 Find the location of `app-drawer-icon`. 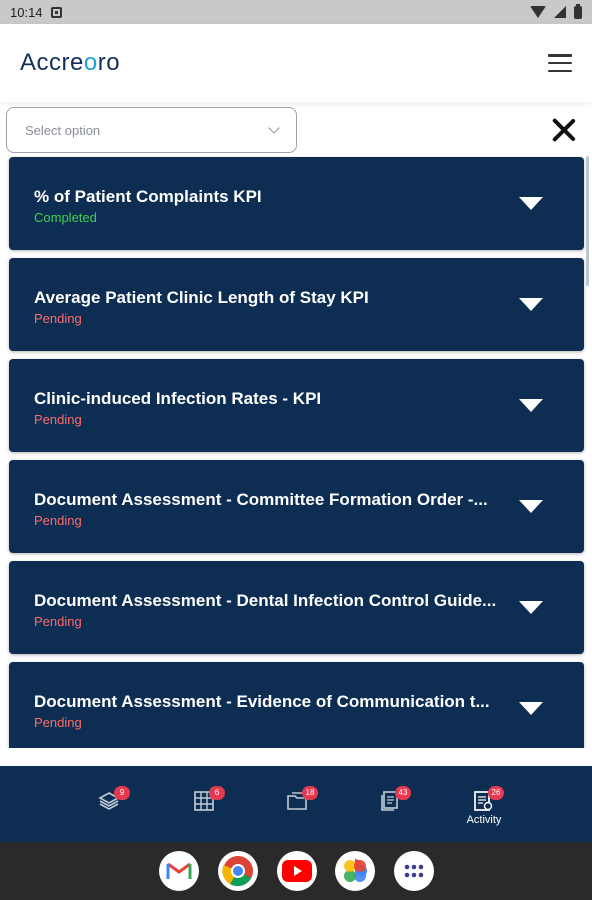

app-drawer-icon is located at coordinates (414, 871).